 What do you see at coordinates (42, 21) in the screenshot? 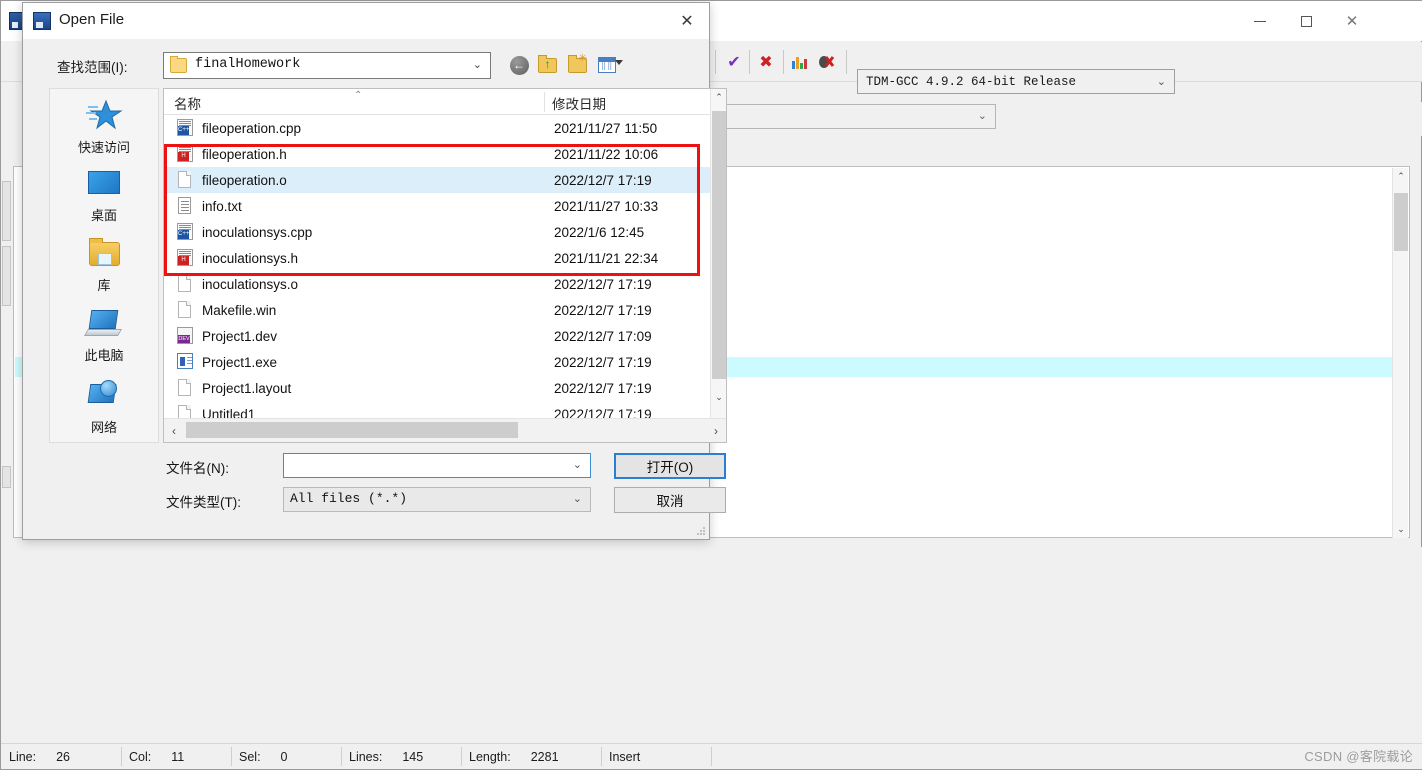
I see `devcpp-icon` at bounding box center [42, 21].